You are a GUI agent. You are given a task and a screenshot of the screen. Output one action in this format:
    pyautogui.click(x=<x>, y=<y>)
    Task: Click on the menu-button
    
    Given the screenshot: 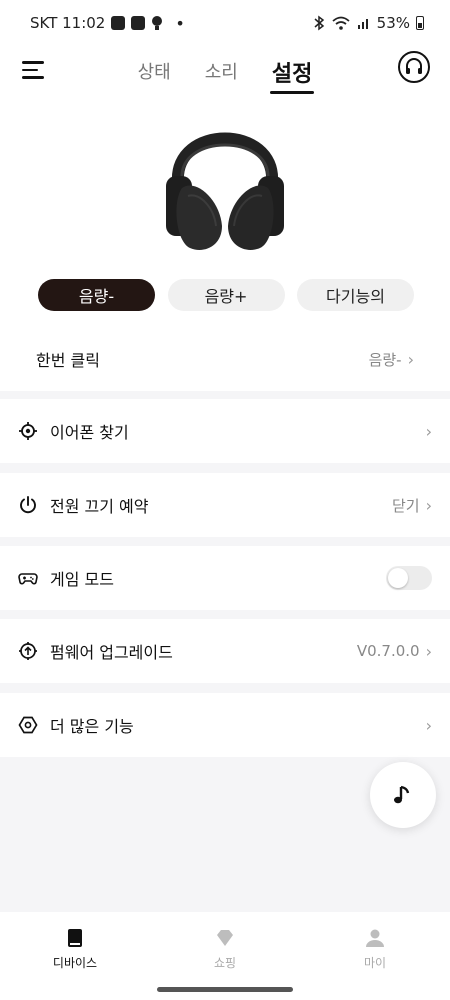 What is the action you would take?
    pyautogui.click(x=36, y=70)
    